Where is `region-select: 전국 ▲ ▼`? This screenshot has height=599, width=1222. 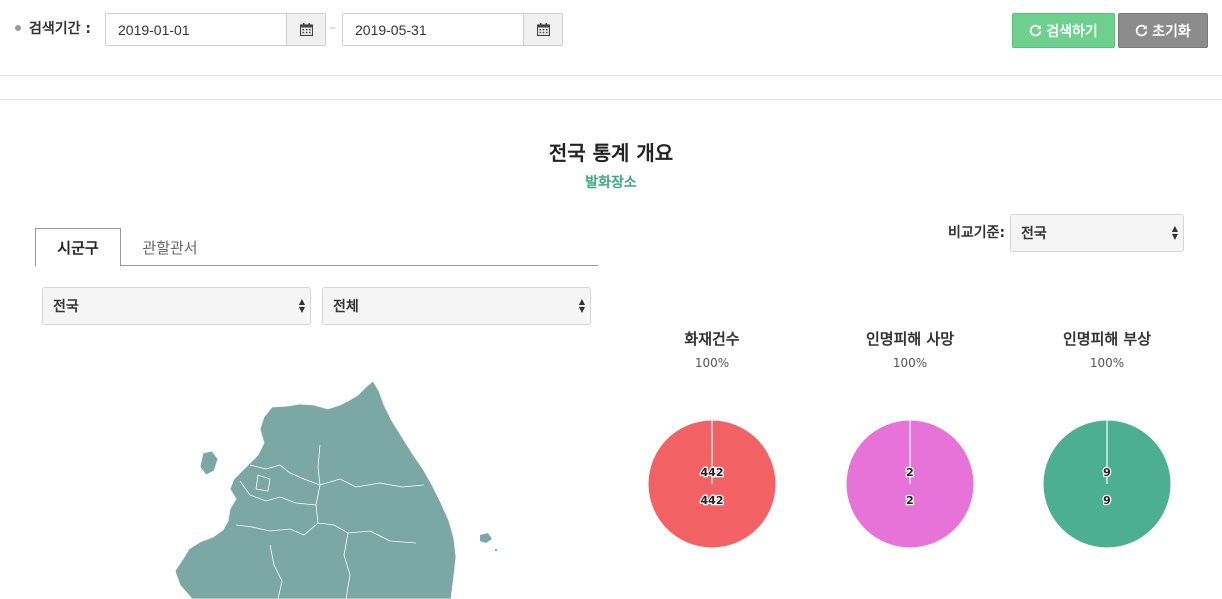
region-select: 전국 ▲ ▼ is located at coordinates (176, 306).